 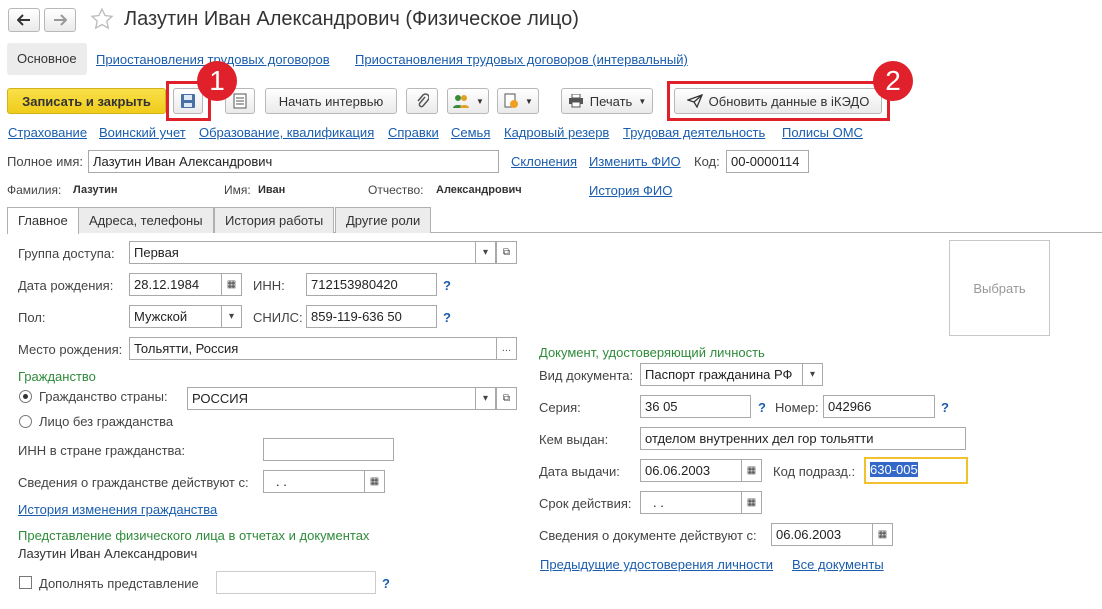 I want to click on link-reserve: Кадровый резерв, so click(x=556, y=132).